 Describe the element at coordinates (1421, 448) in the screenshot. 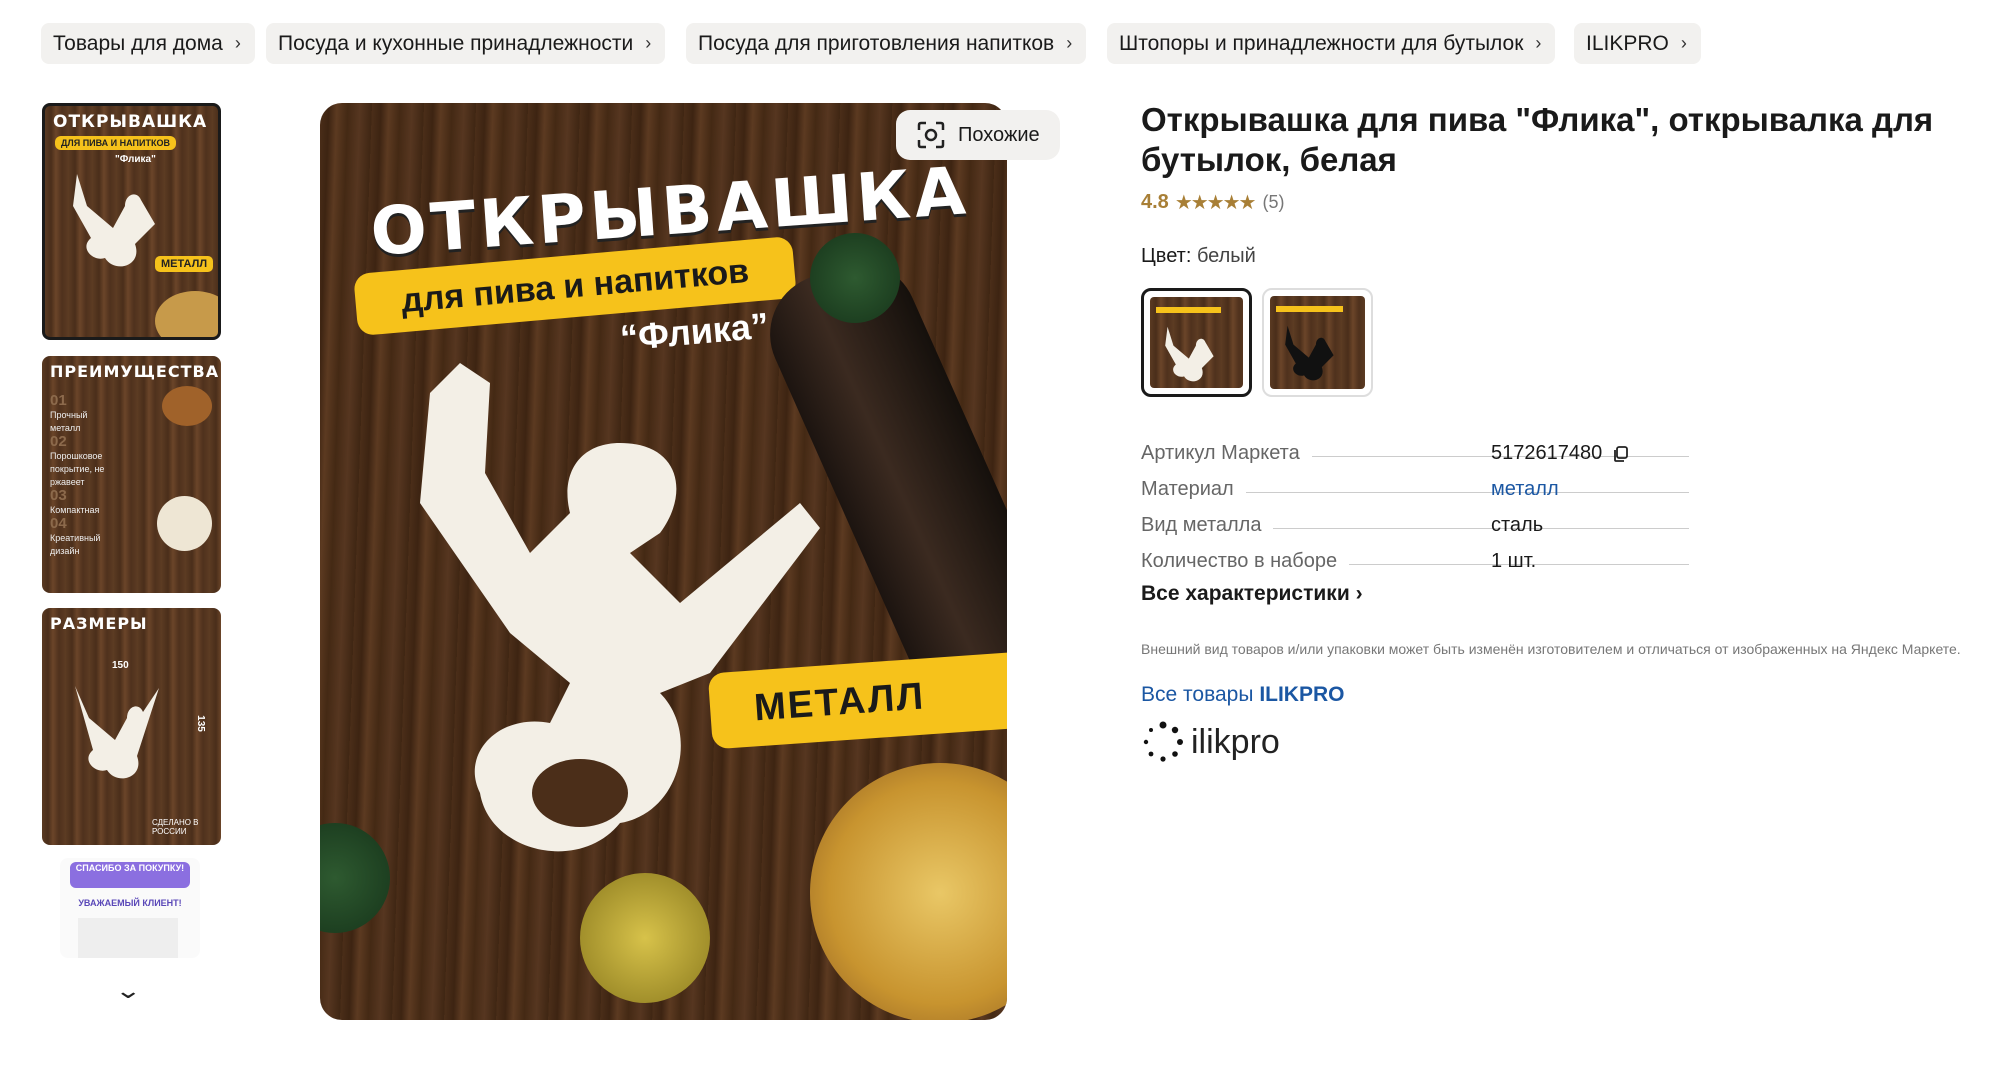

I see `spec-row-sku: Артикул Маркета 5172617480` at that location.